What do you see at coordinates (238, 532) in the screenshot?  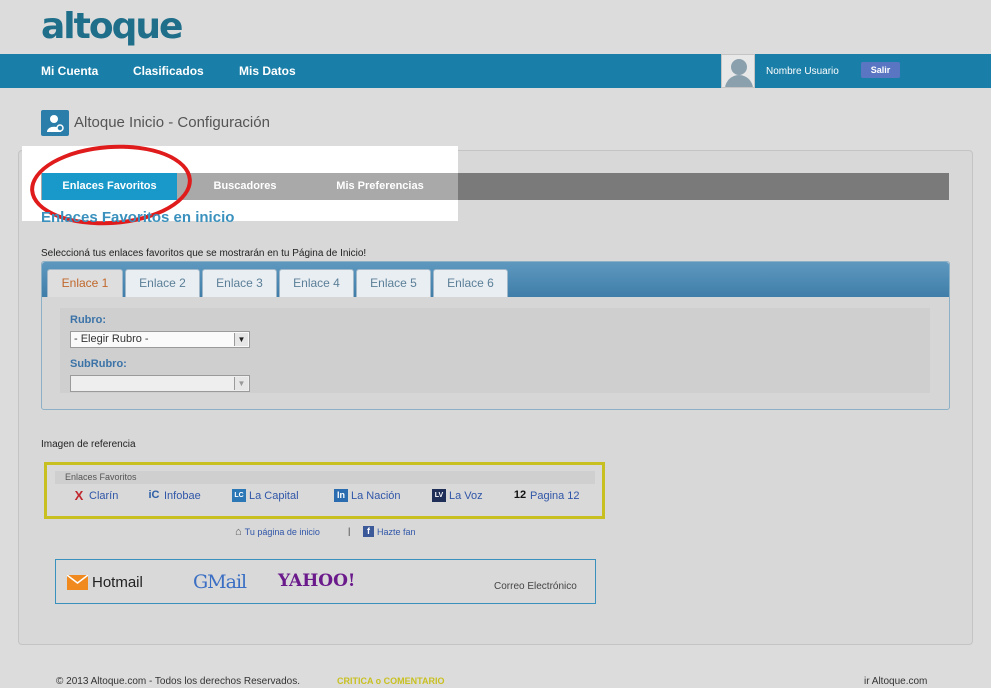 I see `home-icon: ⌂` at bounding box center [238, 532].